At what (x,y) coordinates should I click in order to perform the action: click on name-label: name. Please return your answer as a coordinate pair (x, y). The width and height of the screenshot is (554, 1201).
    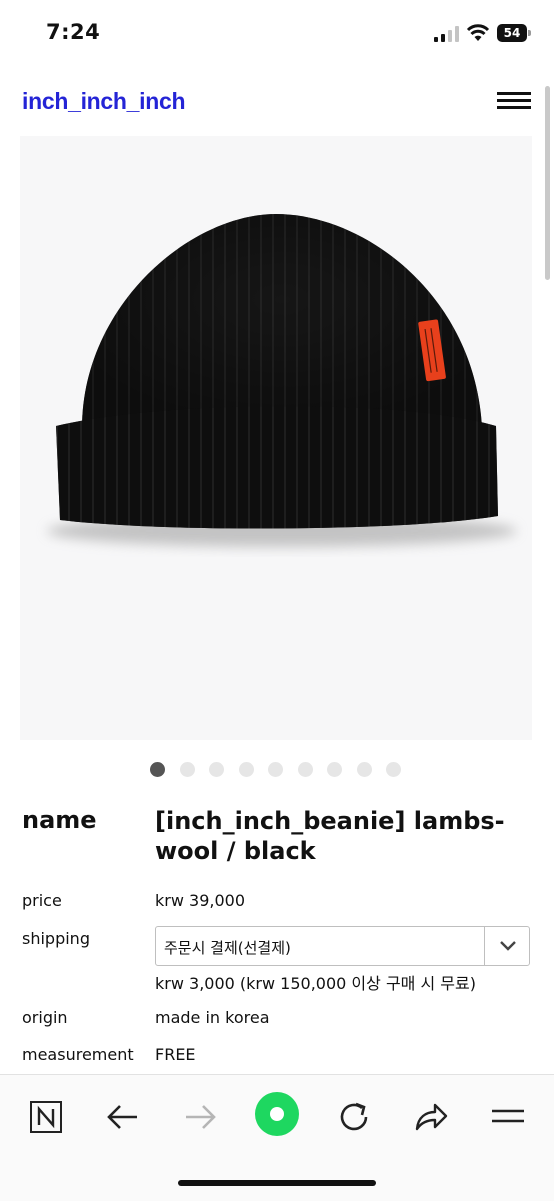
    Looking at the image, I should click on (59, 820).